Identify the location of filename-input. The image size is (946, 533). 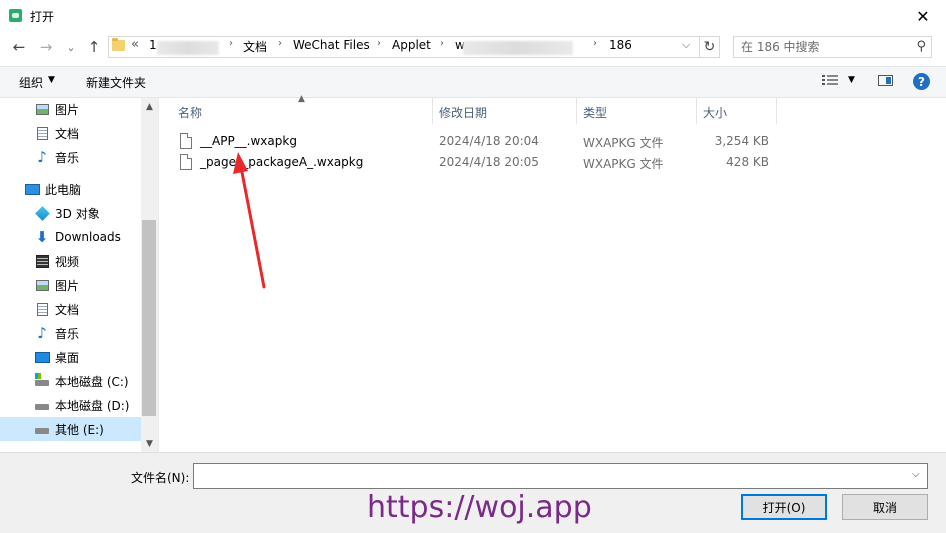
(560, 476).